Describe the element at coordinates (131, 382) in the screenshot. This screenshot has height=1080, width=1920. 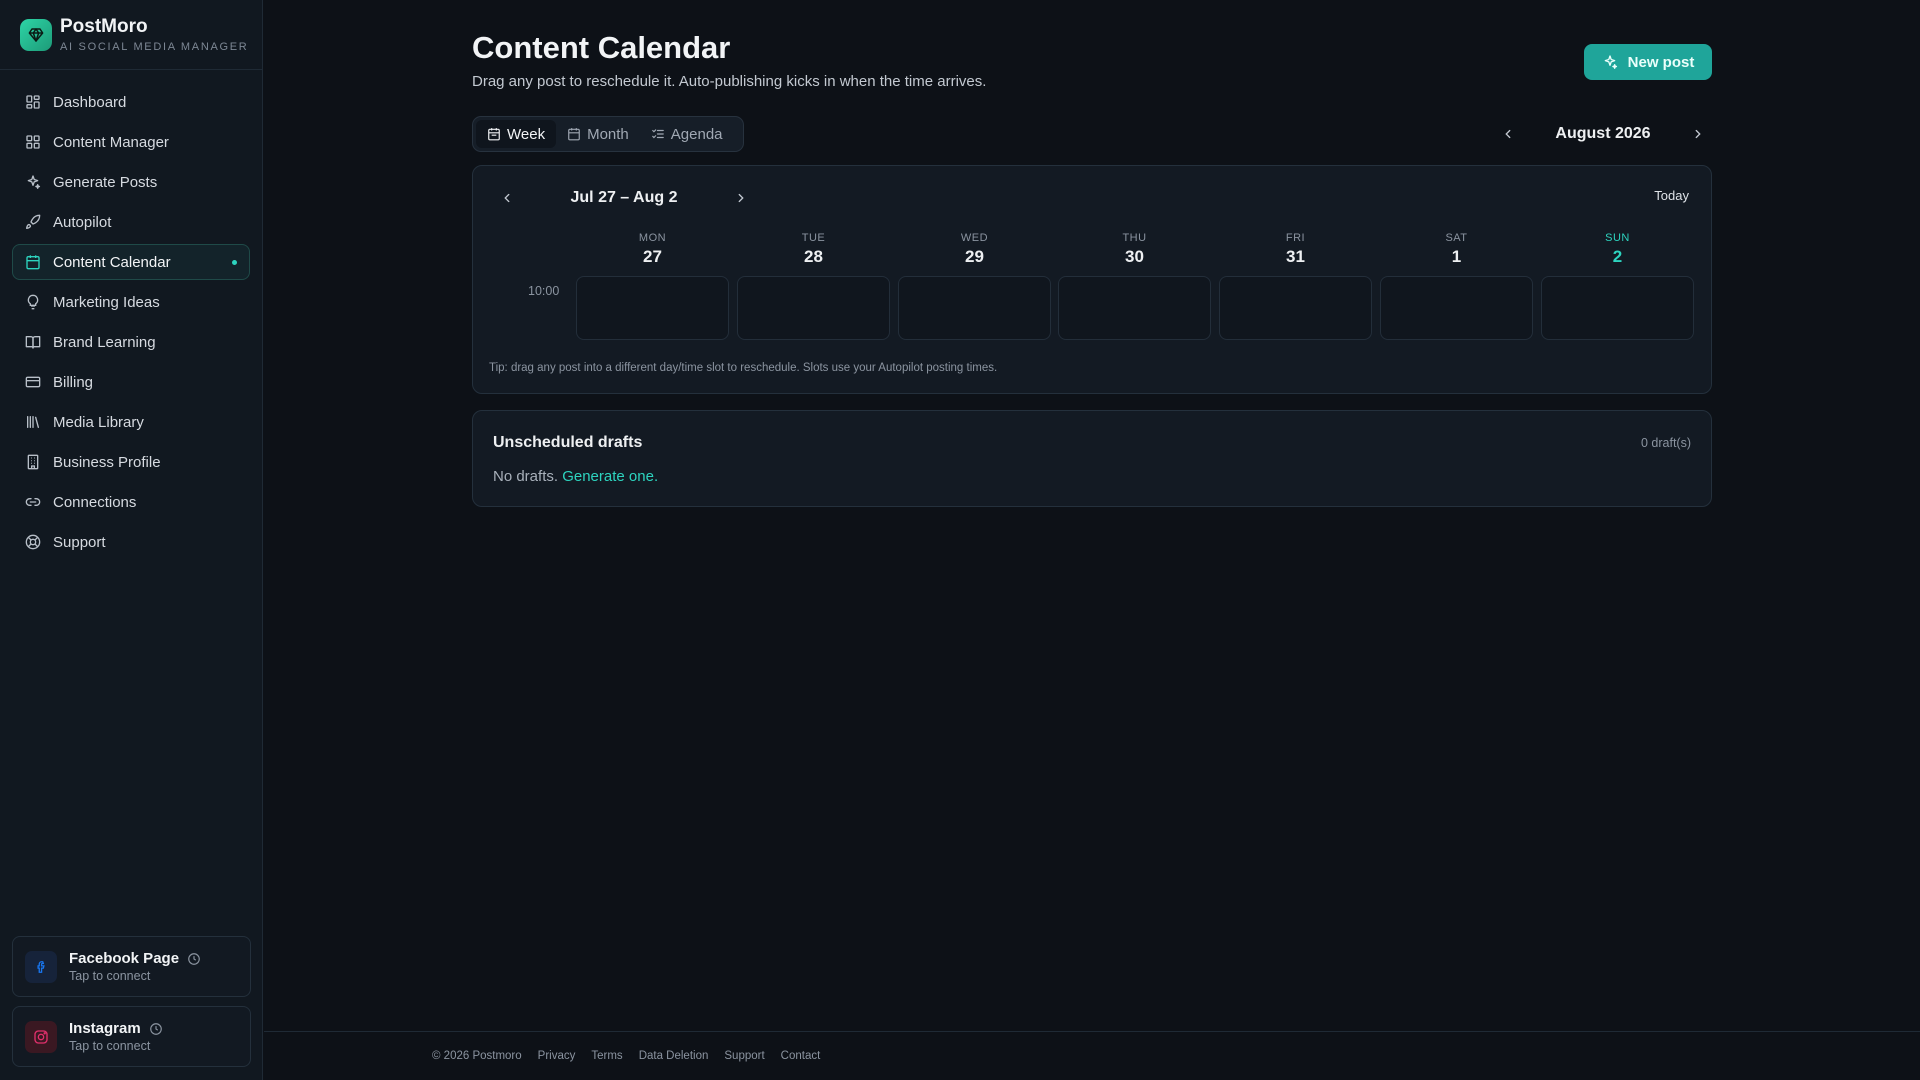
I see `sidebar-item-billing: Billing` at that location.